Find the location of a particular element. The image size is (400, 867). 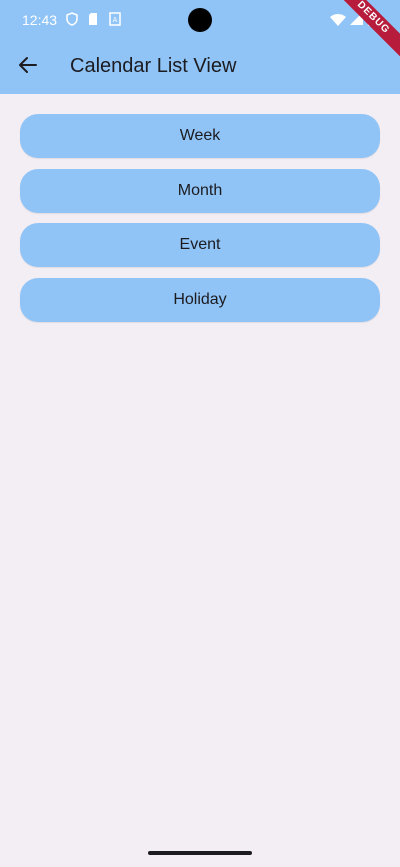

page-title: Calendar List View is located at coordinates (153, 66).